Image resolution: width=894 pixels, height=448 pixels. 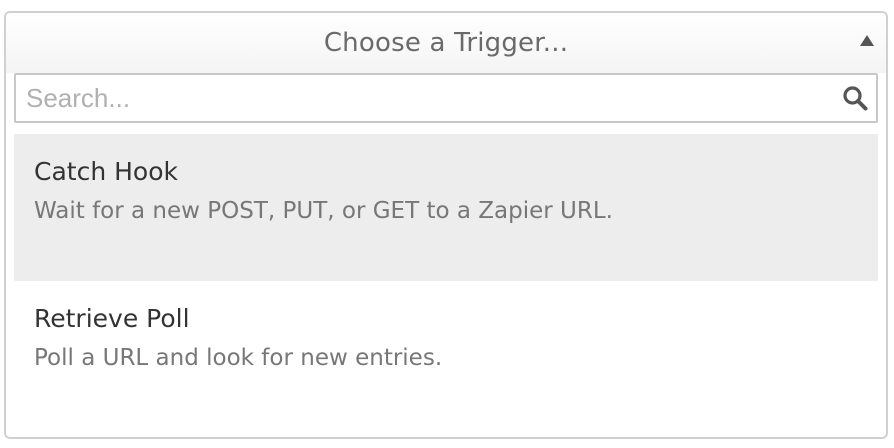 What do you see at coordinates (238, 358) in the screenshot?
I see `result-description: Poll a URL and look for new entries.` at bounding box center [238, 358].